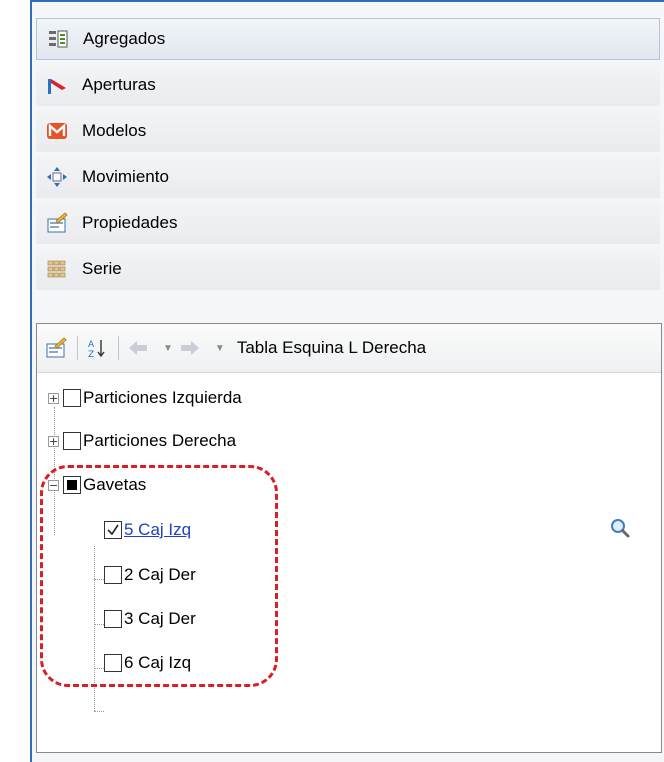 This screenshot has width=664, height=762. What do you see at coordinates (162, 397) in the screenshot?
I see `node-label: Particiones Izquierda` at bounding box center [162, 397].